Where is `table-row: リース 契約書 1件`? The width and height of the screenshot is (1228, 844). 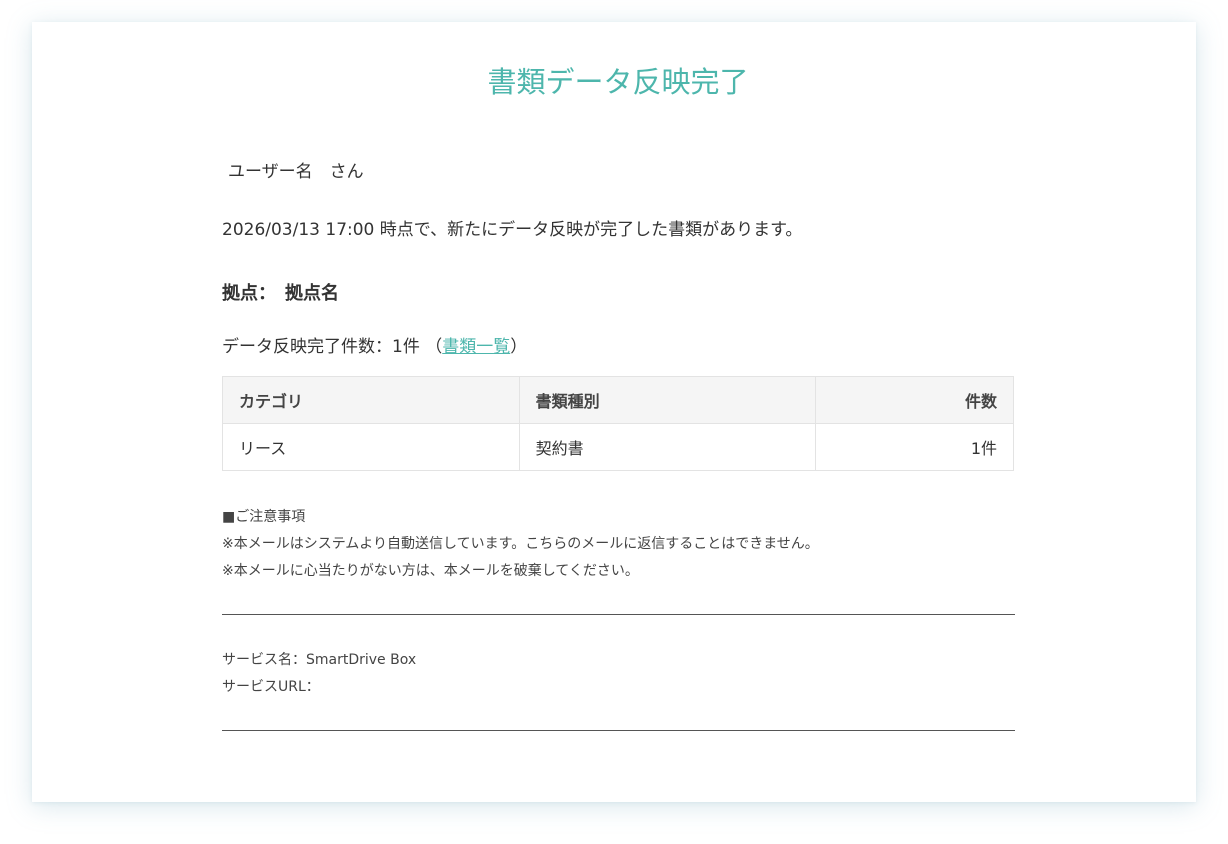
table-row: リース 契約書 1件 is located at coordinates (618, 447).